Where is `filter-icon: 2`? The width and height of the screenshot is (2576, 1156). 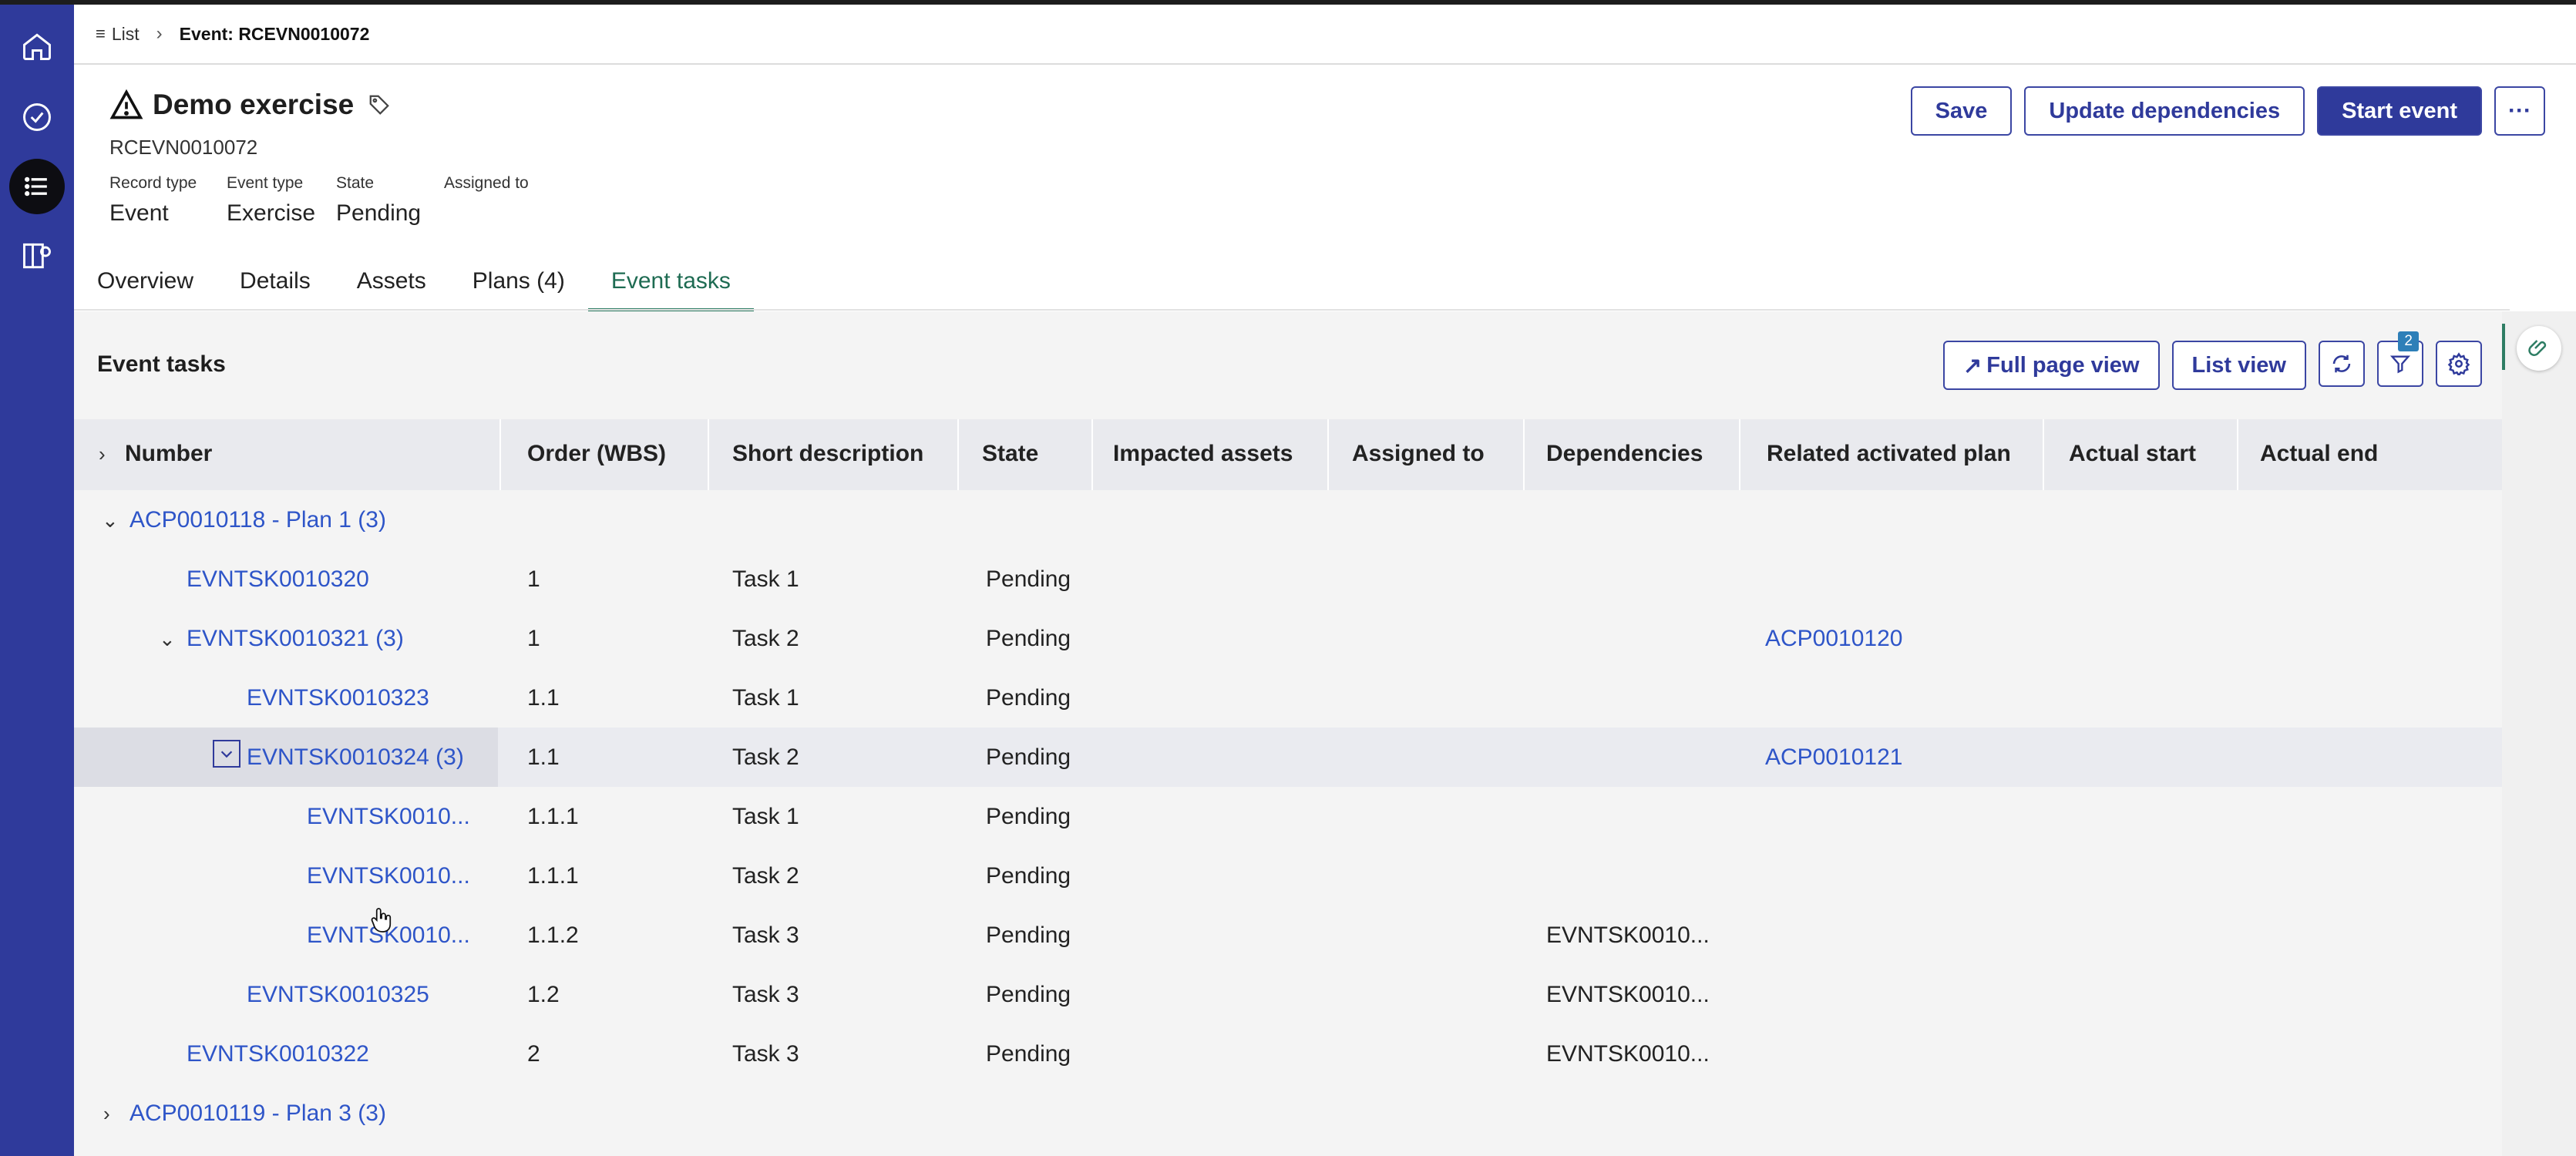
filter-icon: 2 is located at coordinates (2400, 359).